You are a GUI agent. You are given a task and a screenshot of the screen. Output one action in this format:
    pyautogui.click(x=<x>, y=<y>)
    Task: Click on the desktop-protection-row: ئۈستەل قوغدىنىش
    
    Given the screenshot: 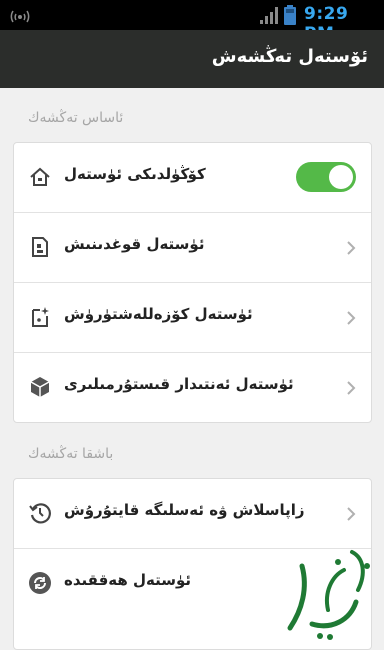 What is the action you would take?
    pyautogui.click(x=192, y=248)
    